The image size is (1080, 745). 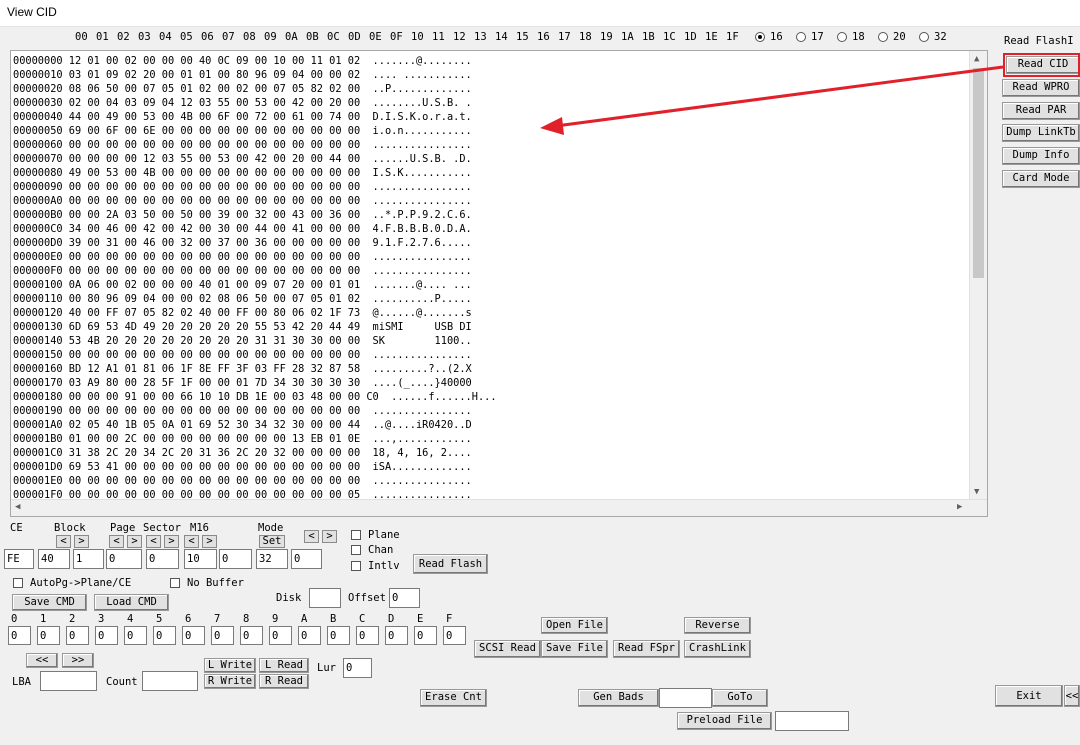 What do you see at coordinates (851, 37) in the screenshot?
I see `width-option-18: 18` at bounding box center [851, 37].